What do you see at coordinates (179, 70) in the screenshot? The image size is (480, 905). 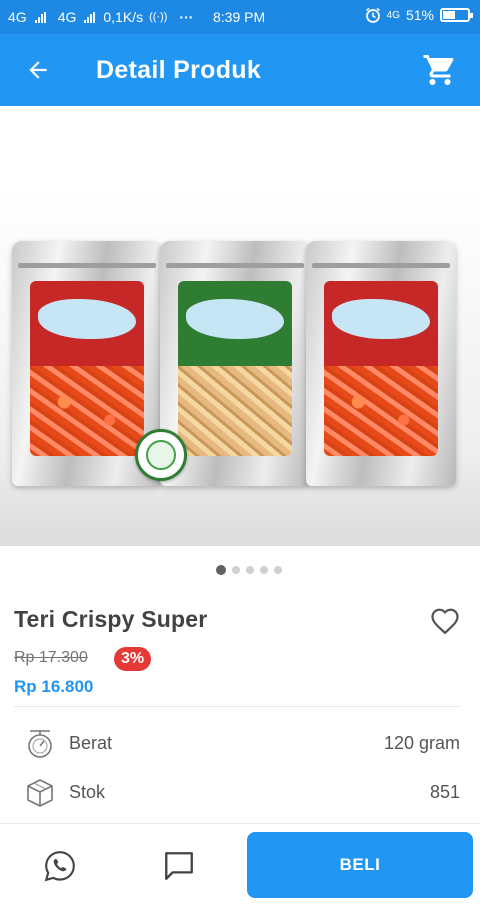 I see `page-title: Detail Produk` at bounding box center [179, 70].